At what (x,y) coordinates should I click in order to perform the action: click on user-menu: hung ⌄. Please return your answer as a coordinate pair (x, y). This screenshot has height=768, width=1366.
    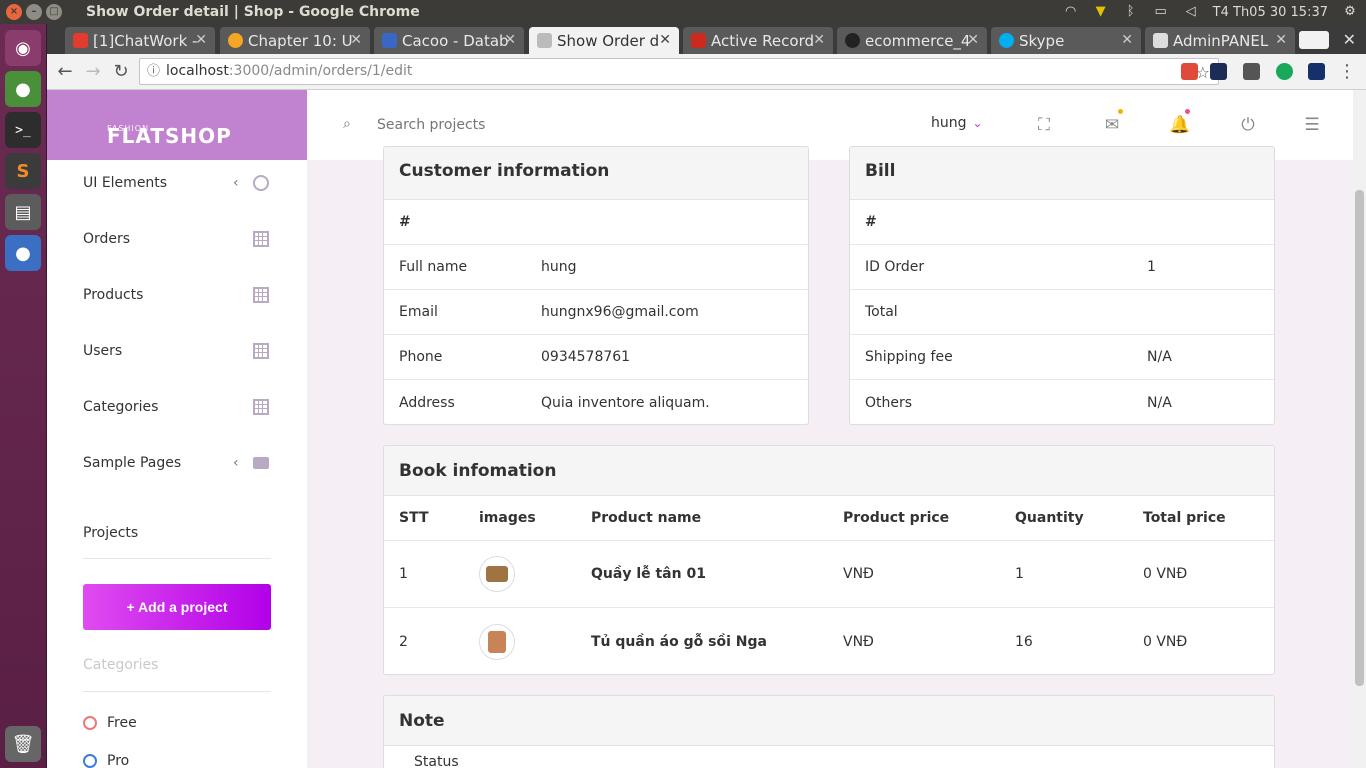
    Looking at the image, I should click on (957, 123).